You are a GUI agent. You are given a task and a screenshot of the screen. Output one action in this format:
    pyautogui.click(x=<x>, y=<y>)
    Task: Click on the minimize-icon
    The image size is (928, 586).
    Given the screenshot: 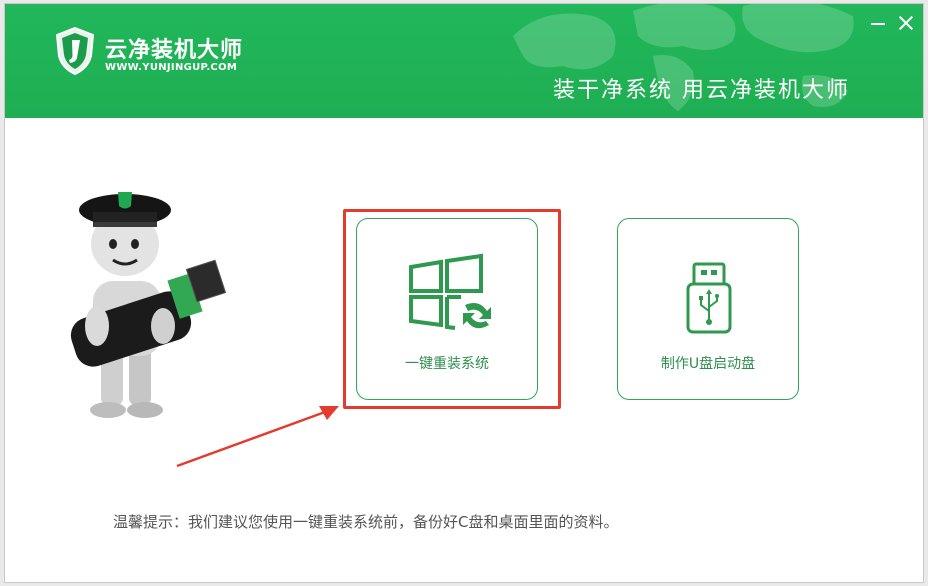 What is the action you would take?
    pyautogui.click(x=878, y=23)
    